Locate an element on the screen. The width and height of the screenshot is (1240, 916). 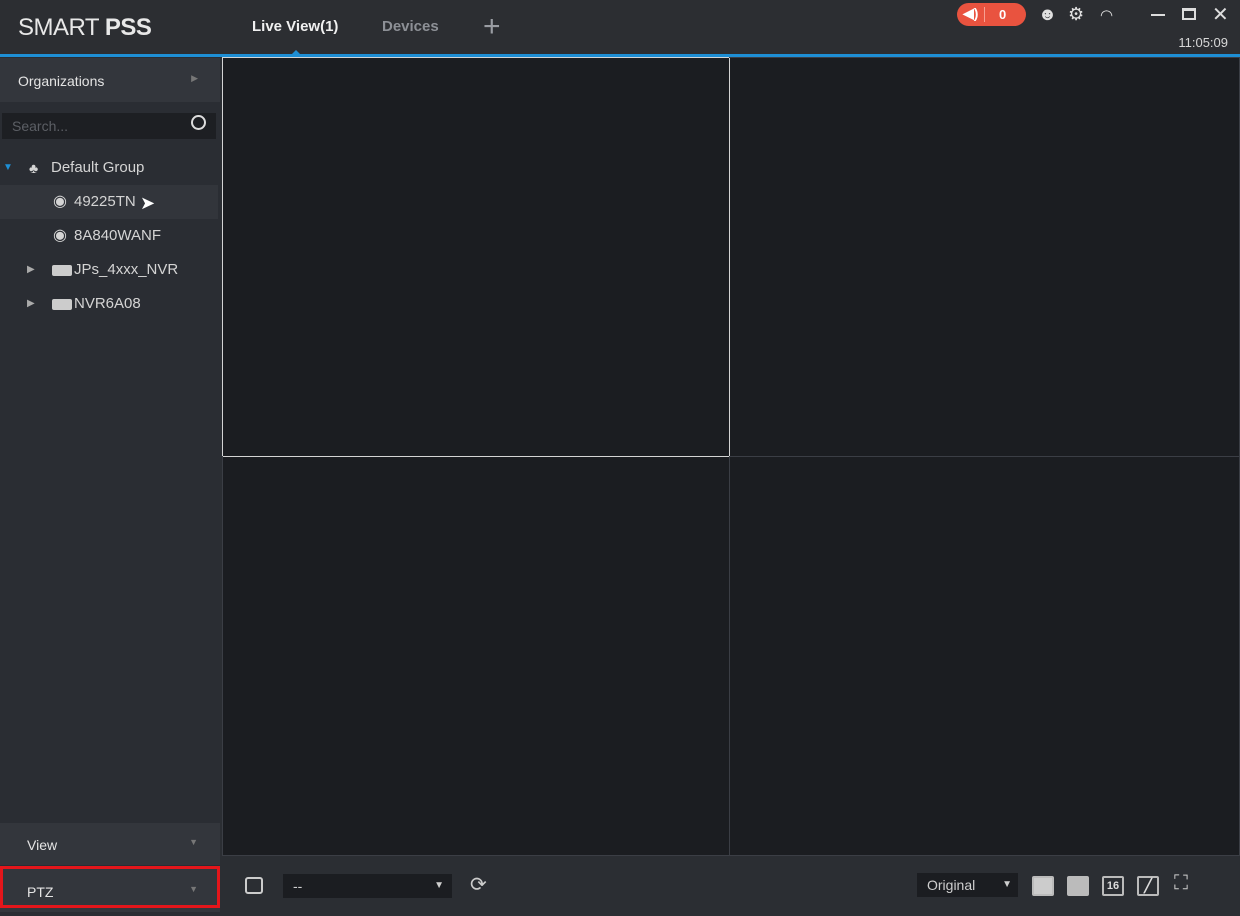
tree-item-camera: ◉ 49225TN is located at coordinates (109, 202).